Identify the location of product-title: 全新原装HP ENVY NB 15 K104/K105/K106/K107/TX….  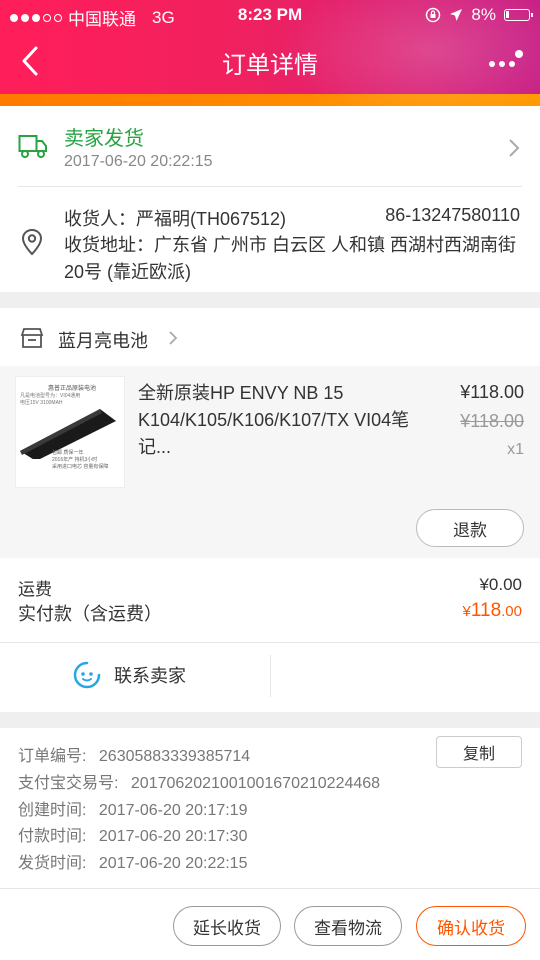
(283, 420).